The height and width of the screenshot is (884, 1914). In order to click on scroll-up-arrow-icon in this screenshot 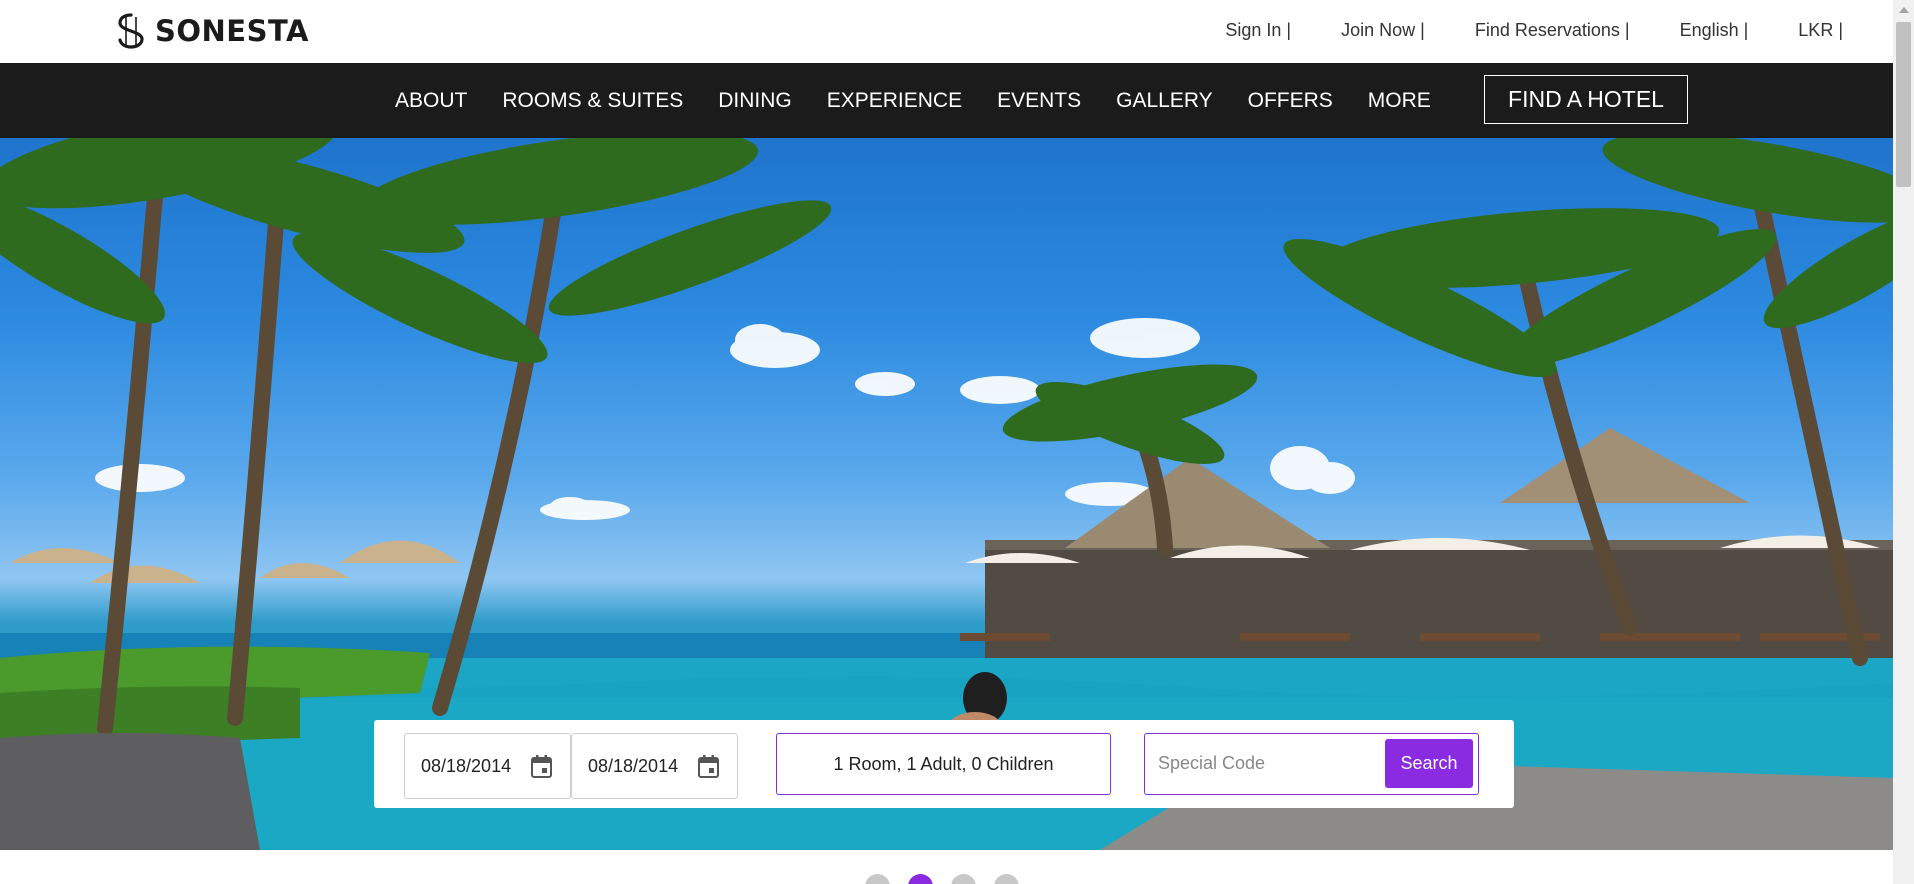, I will do `click(1904, 10)`.